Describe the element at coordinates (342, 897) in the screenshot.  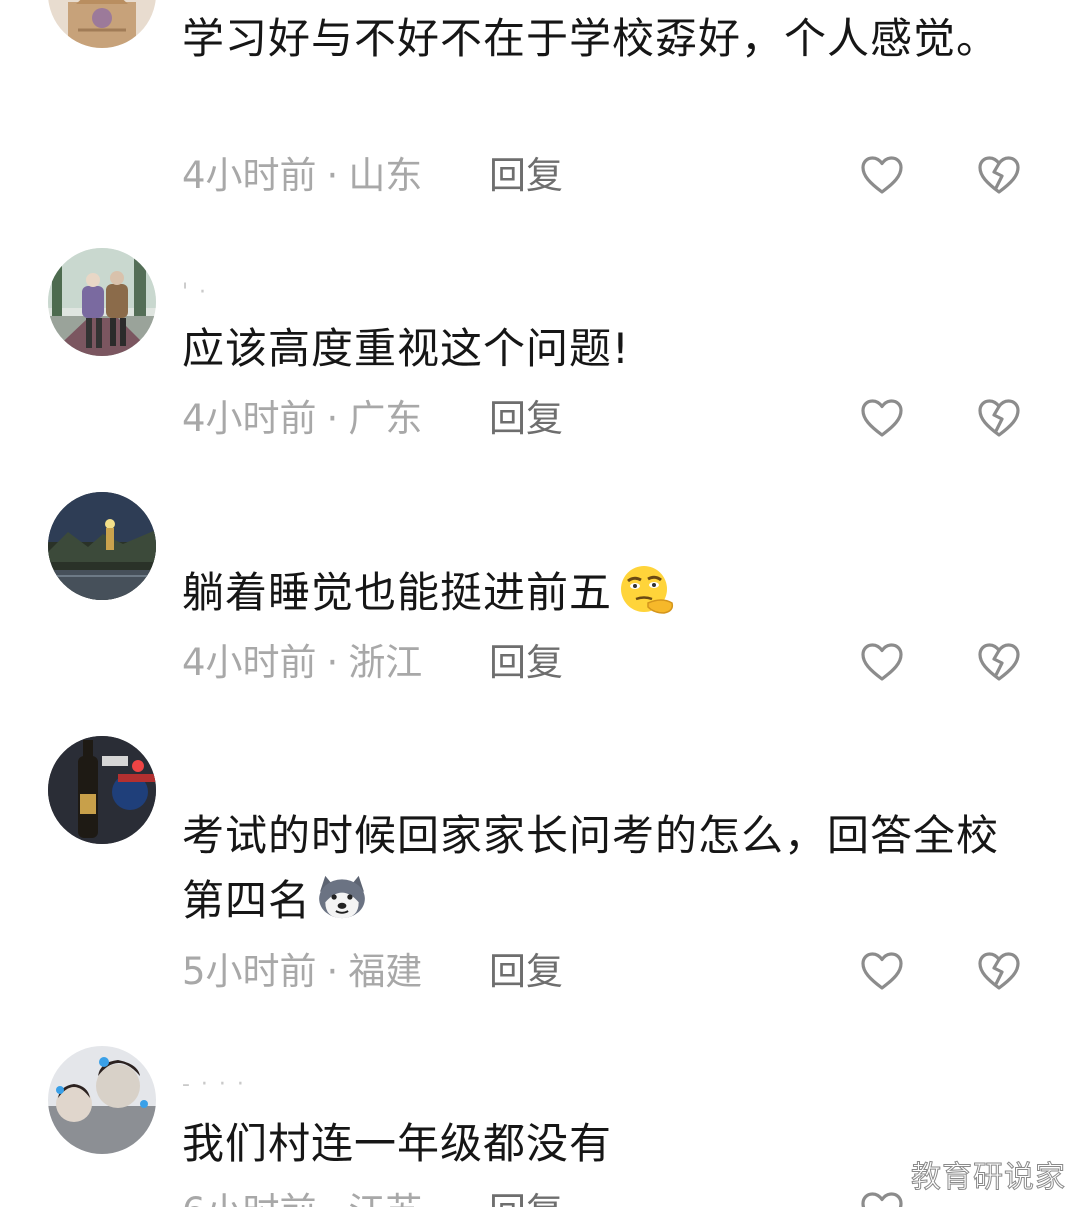
I see `husky-dog-emoji` at that location.